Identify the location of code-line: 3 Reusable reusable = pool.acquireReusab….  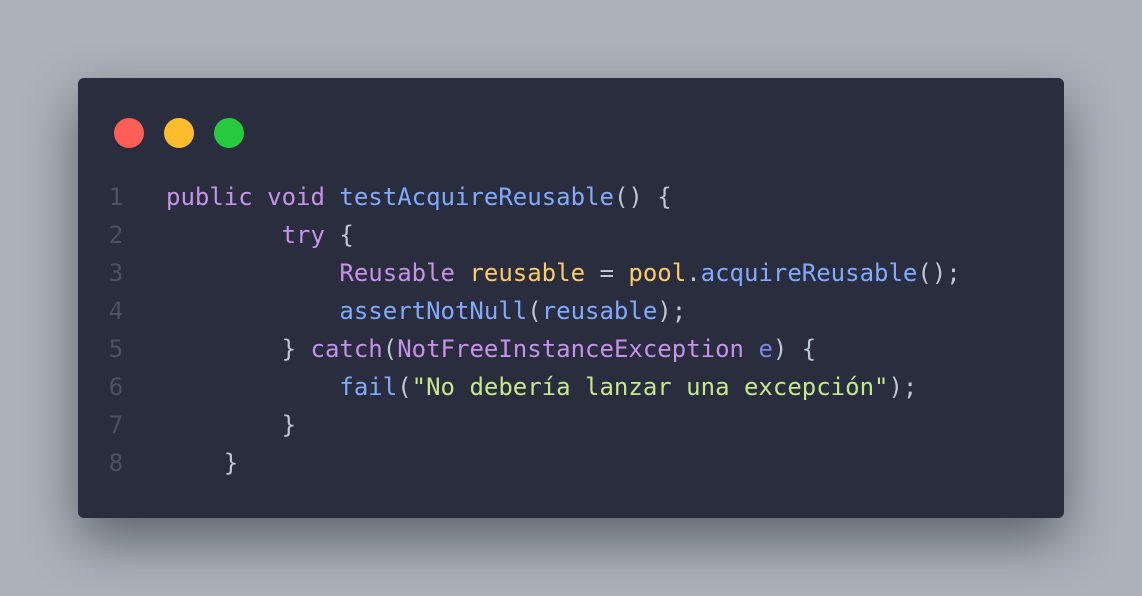
(571, 273).